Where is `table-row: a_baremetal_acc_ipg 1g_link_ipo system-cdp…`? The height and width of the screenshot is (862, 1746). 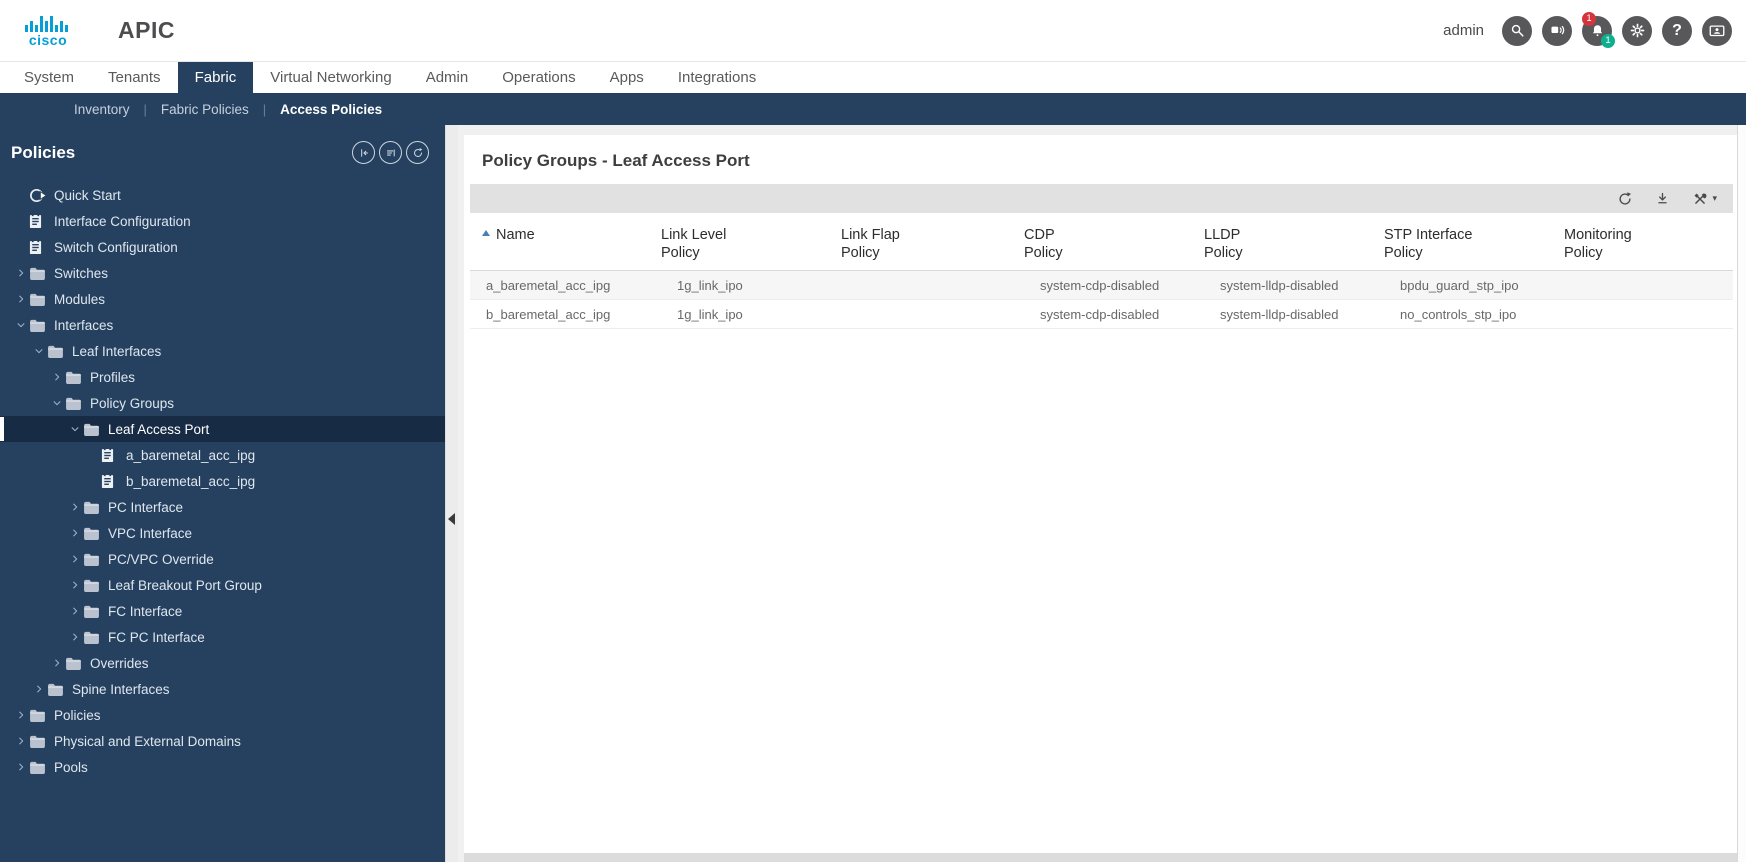
table-row: a_baremetal_acc_ipg 1g_link_ipo system-cdp… is located at coordinates (1101, 285).